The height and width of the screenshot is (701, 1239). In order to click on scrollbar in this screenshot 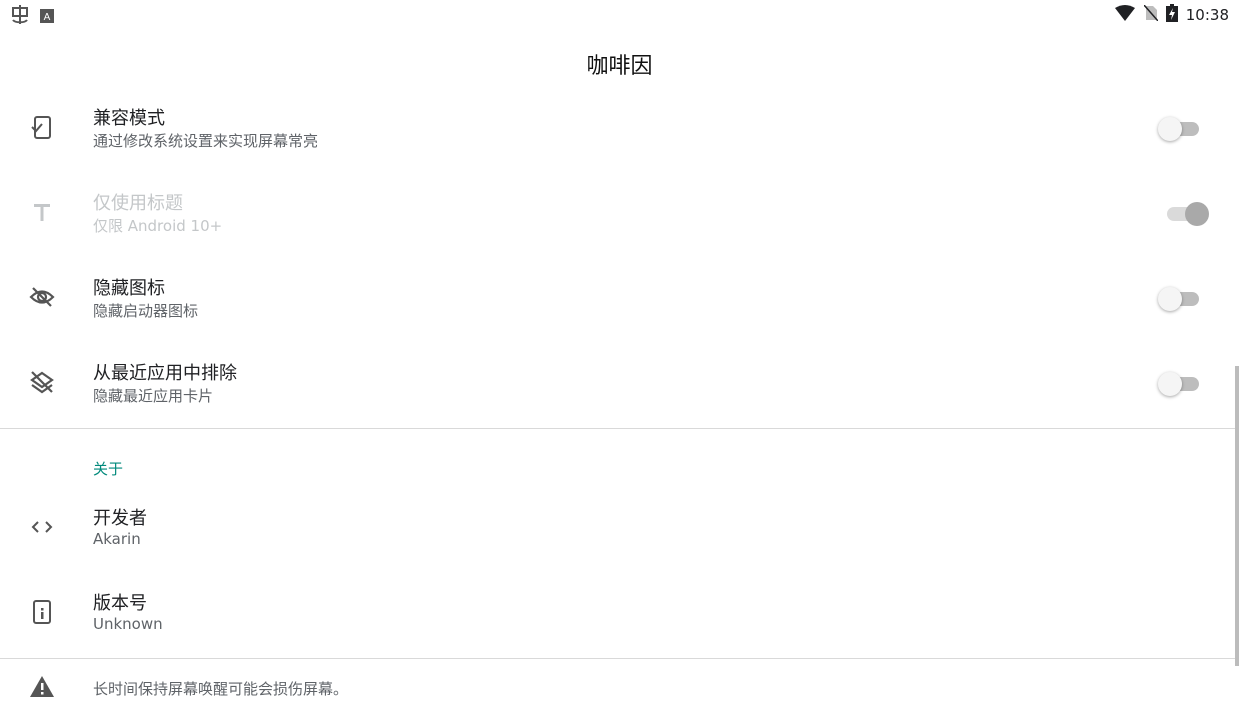, I will do `click(1237, 516)`.